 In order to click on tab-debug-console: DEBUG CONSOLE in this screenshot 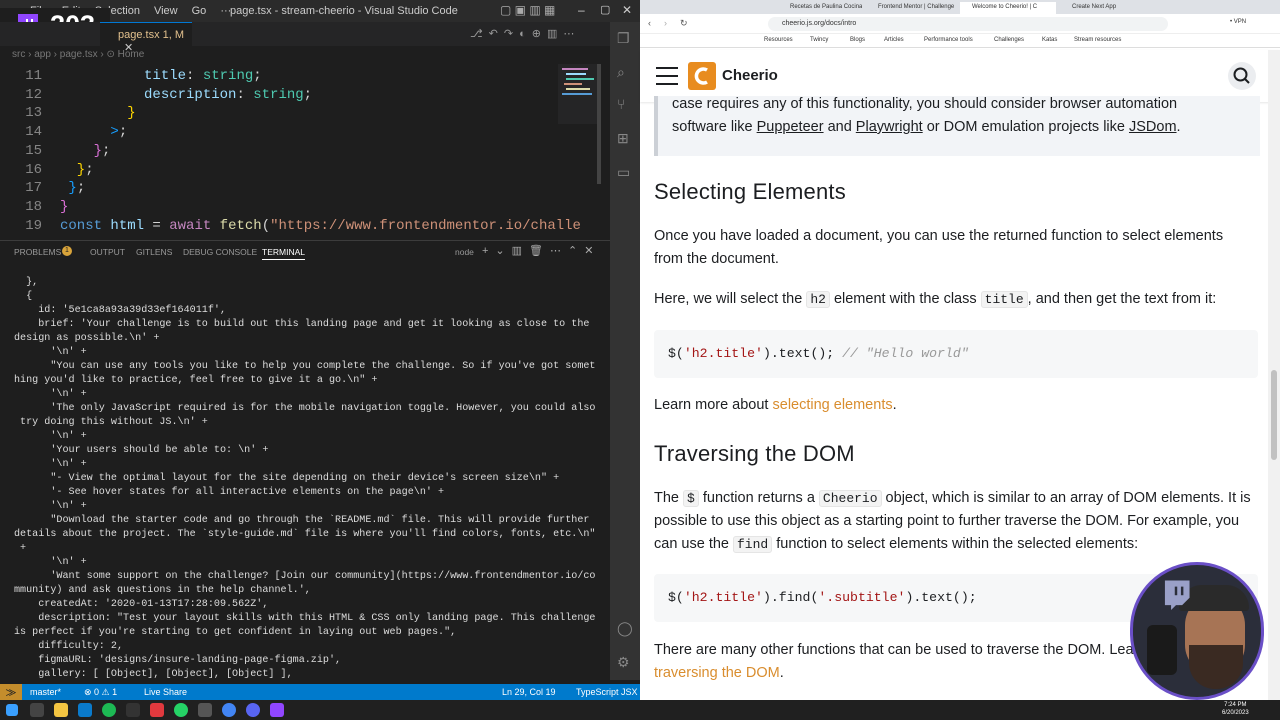, I will do `click(220, 252)`.